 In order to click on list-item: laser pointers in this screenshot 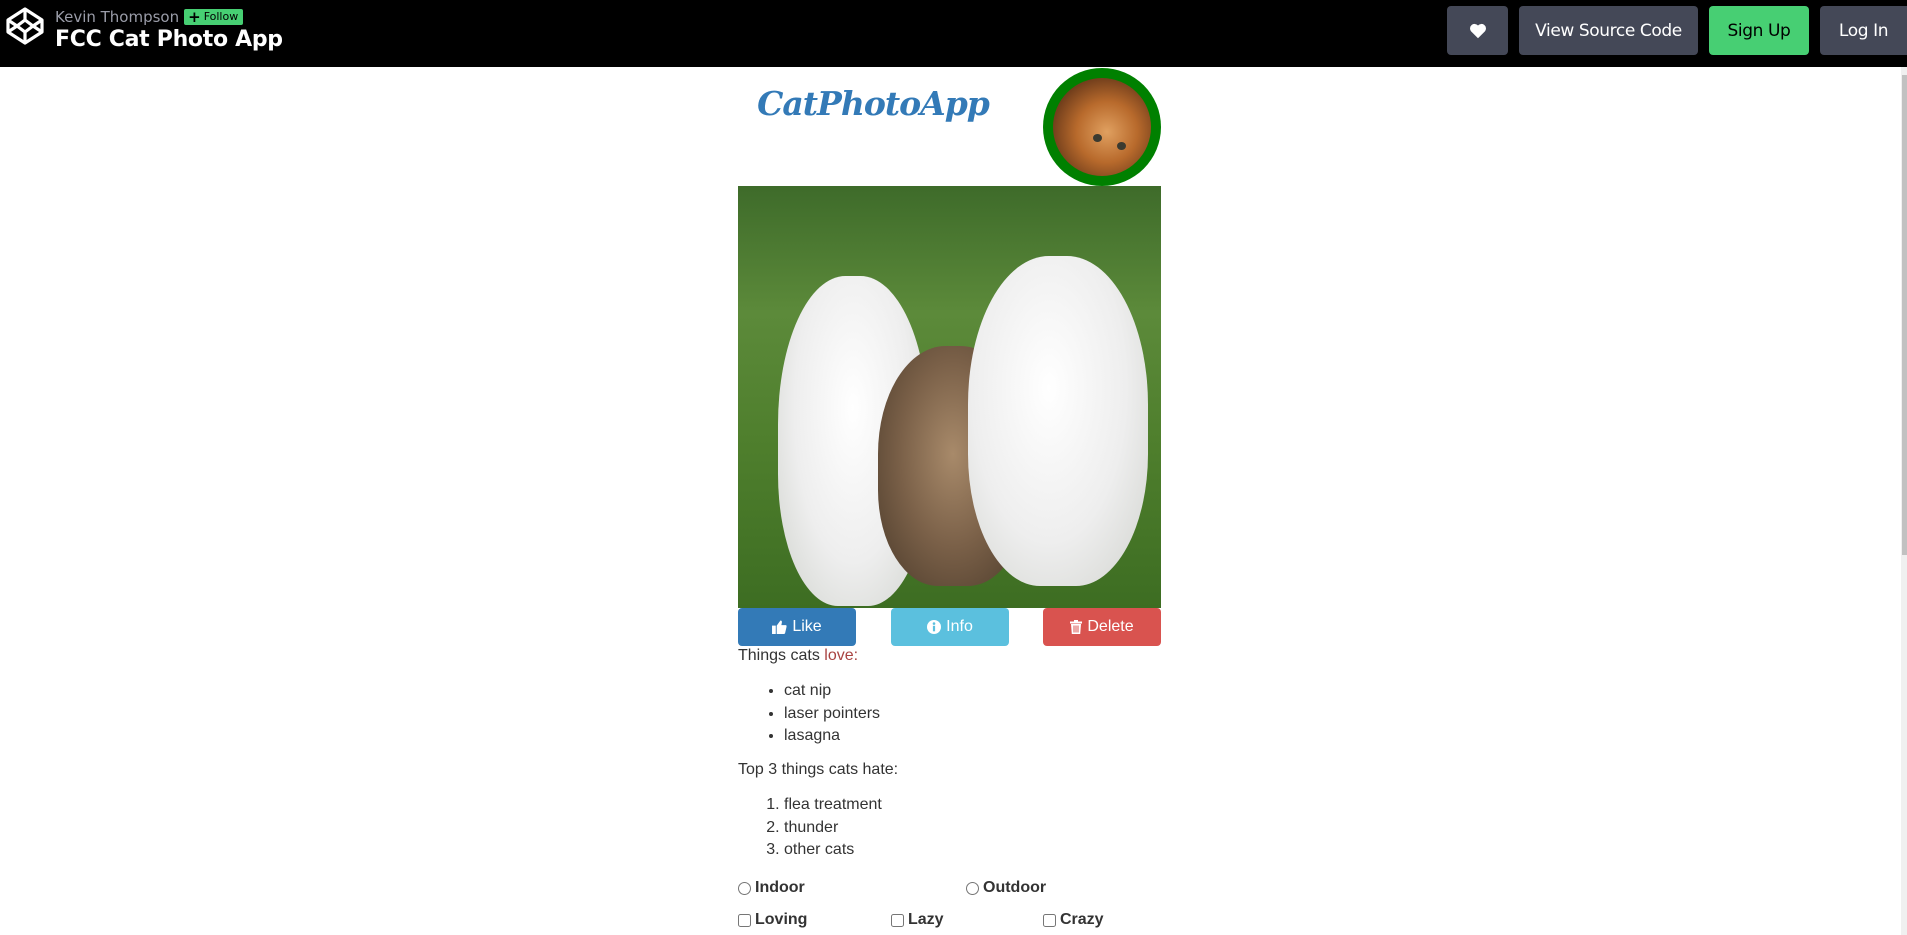, I will do `click(832, 714)`.